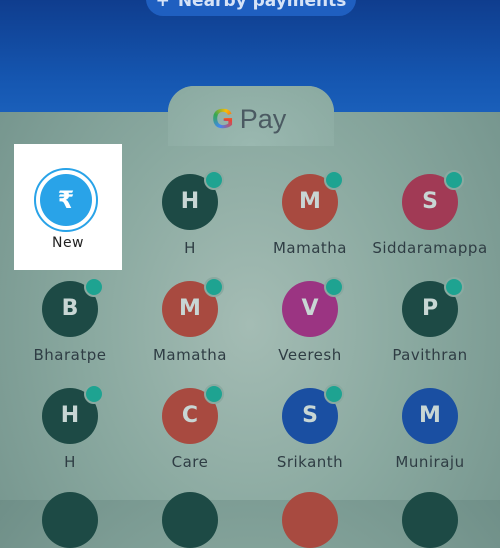 The height and width of the screenshot is (548, 500). Describe the element at coordinates (223, 118) in the screenshot. I see `google-g-icon: G` at that location.